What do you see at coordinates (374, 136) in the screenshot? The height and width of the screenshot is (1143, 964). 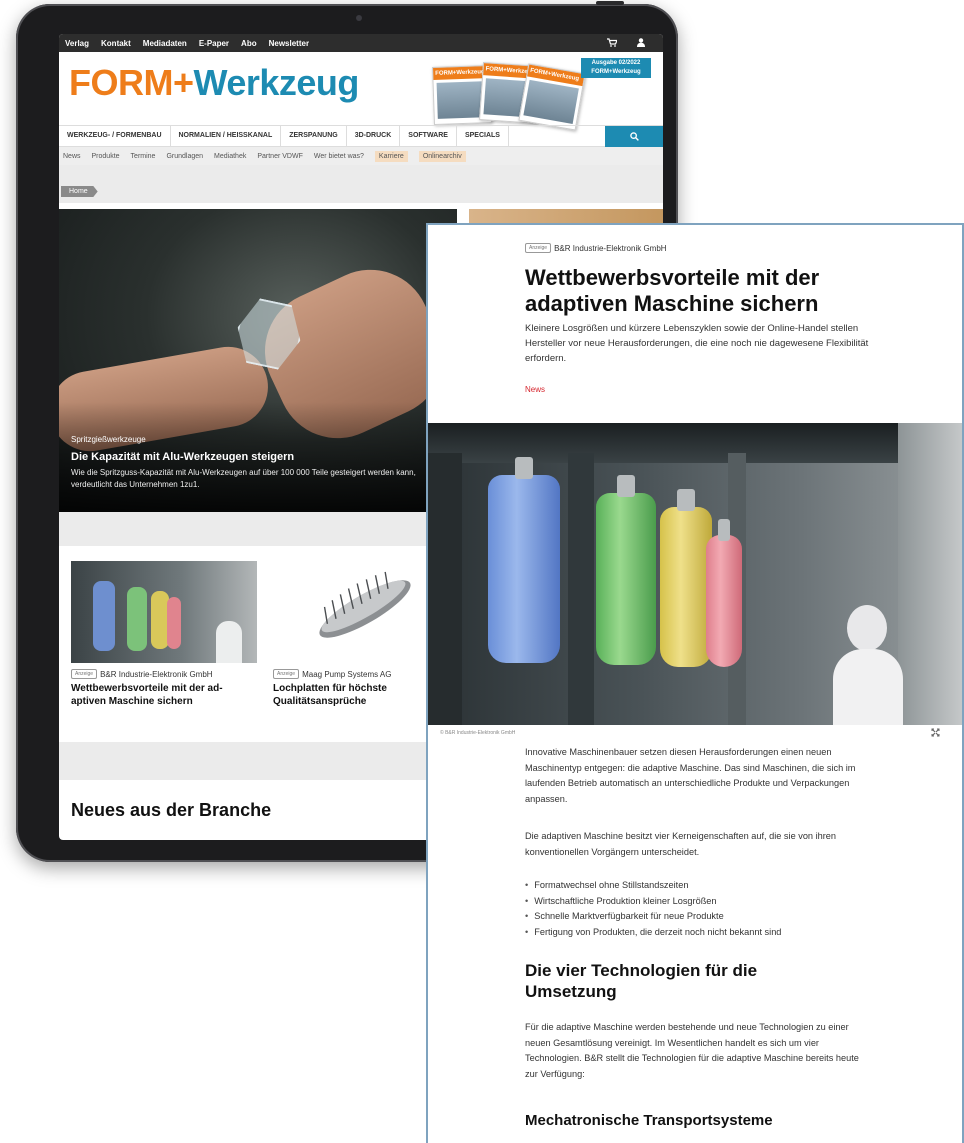 I see `mainnav-3d-druck: 3D-DRUCK` at bounding box center [374, 136].